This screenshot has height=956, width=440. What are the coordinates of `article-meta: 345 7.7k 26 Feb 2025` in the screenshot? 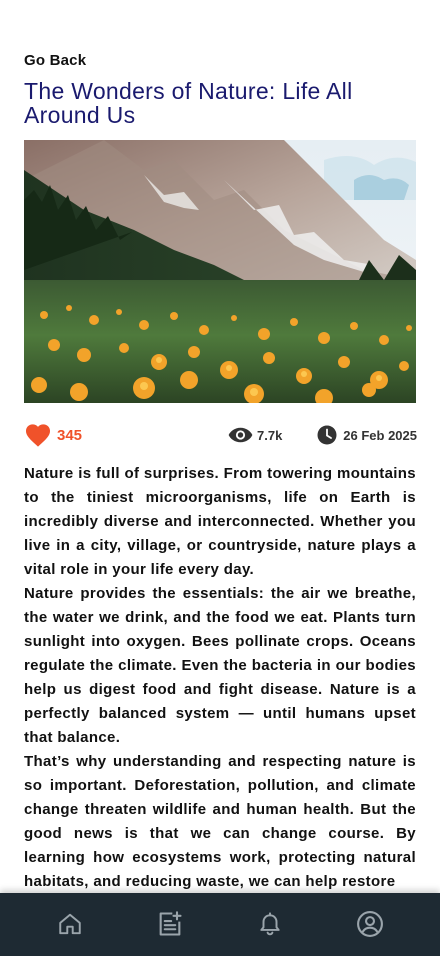 It's located at (220, 435).